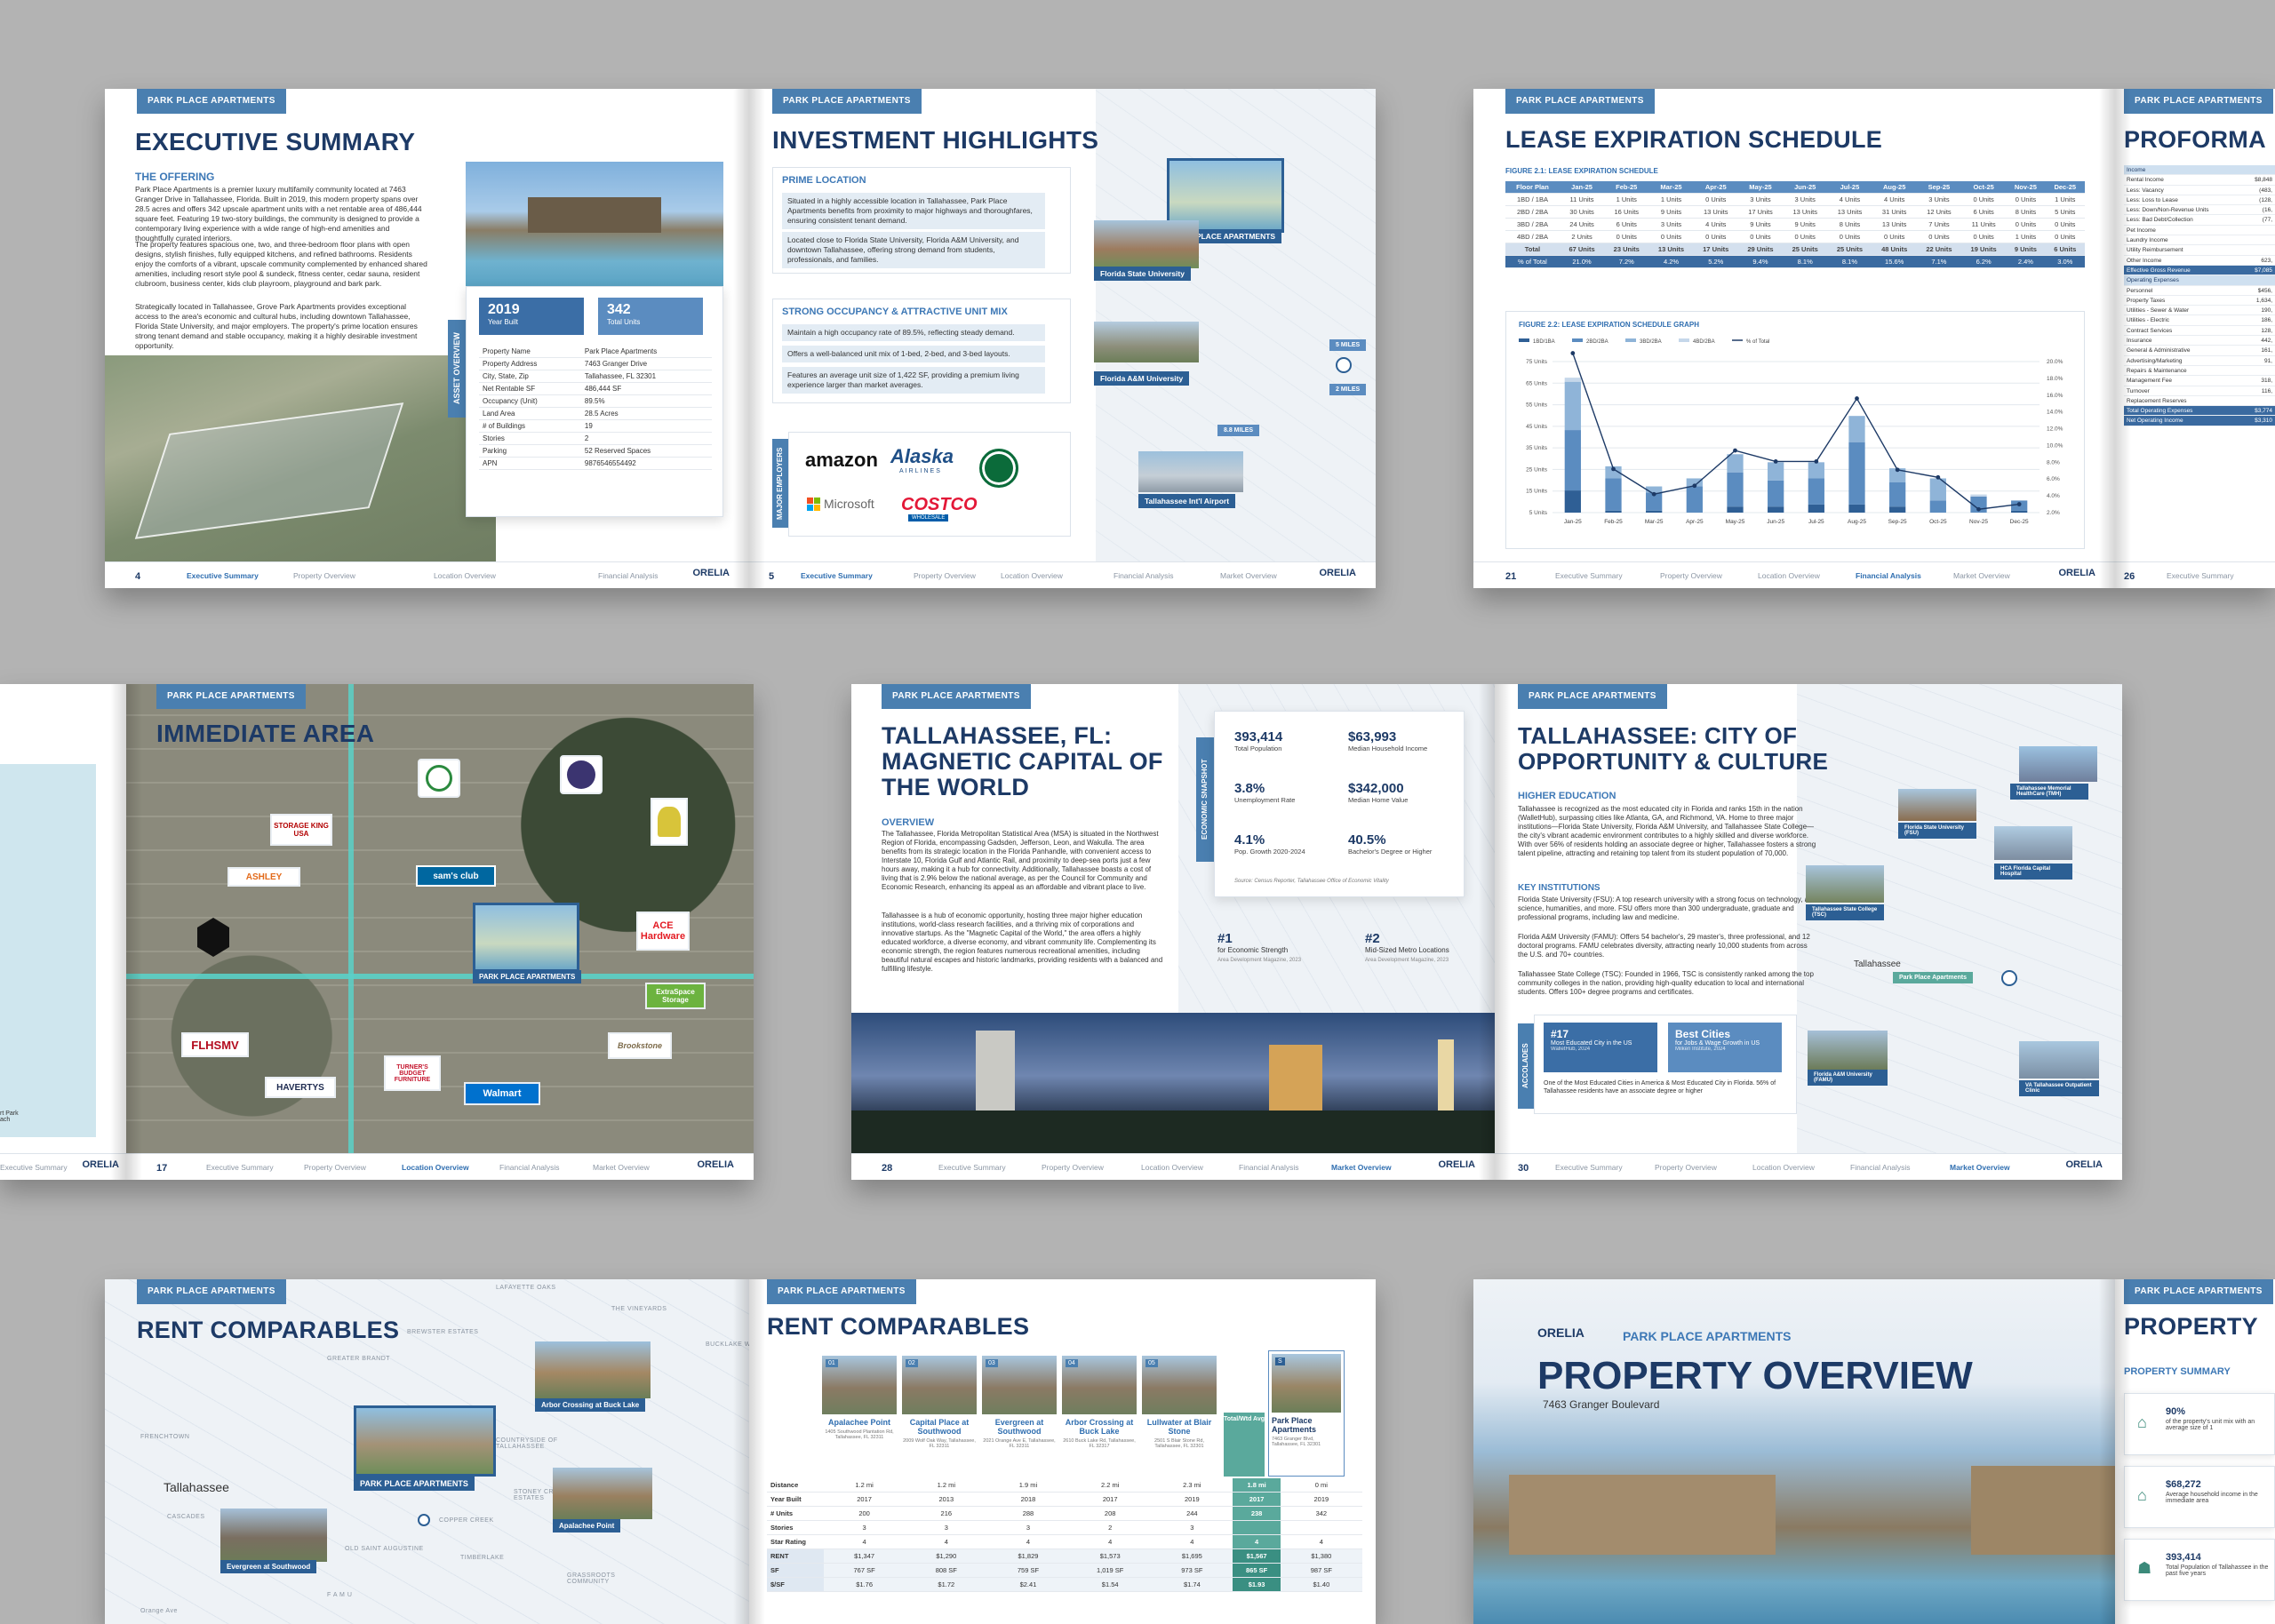  Describe the element at coordinates (1019, 1443) in the screenshot. I see `comp-address: 2021 Orange Ave E, Tallahassee, FL 32311` at that location.